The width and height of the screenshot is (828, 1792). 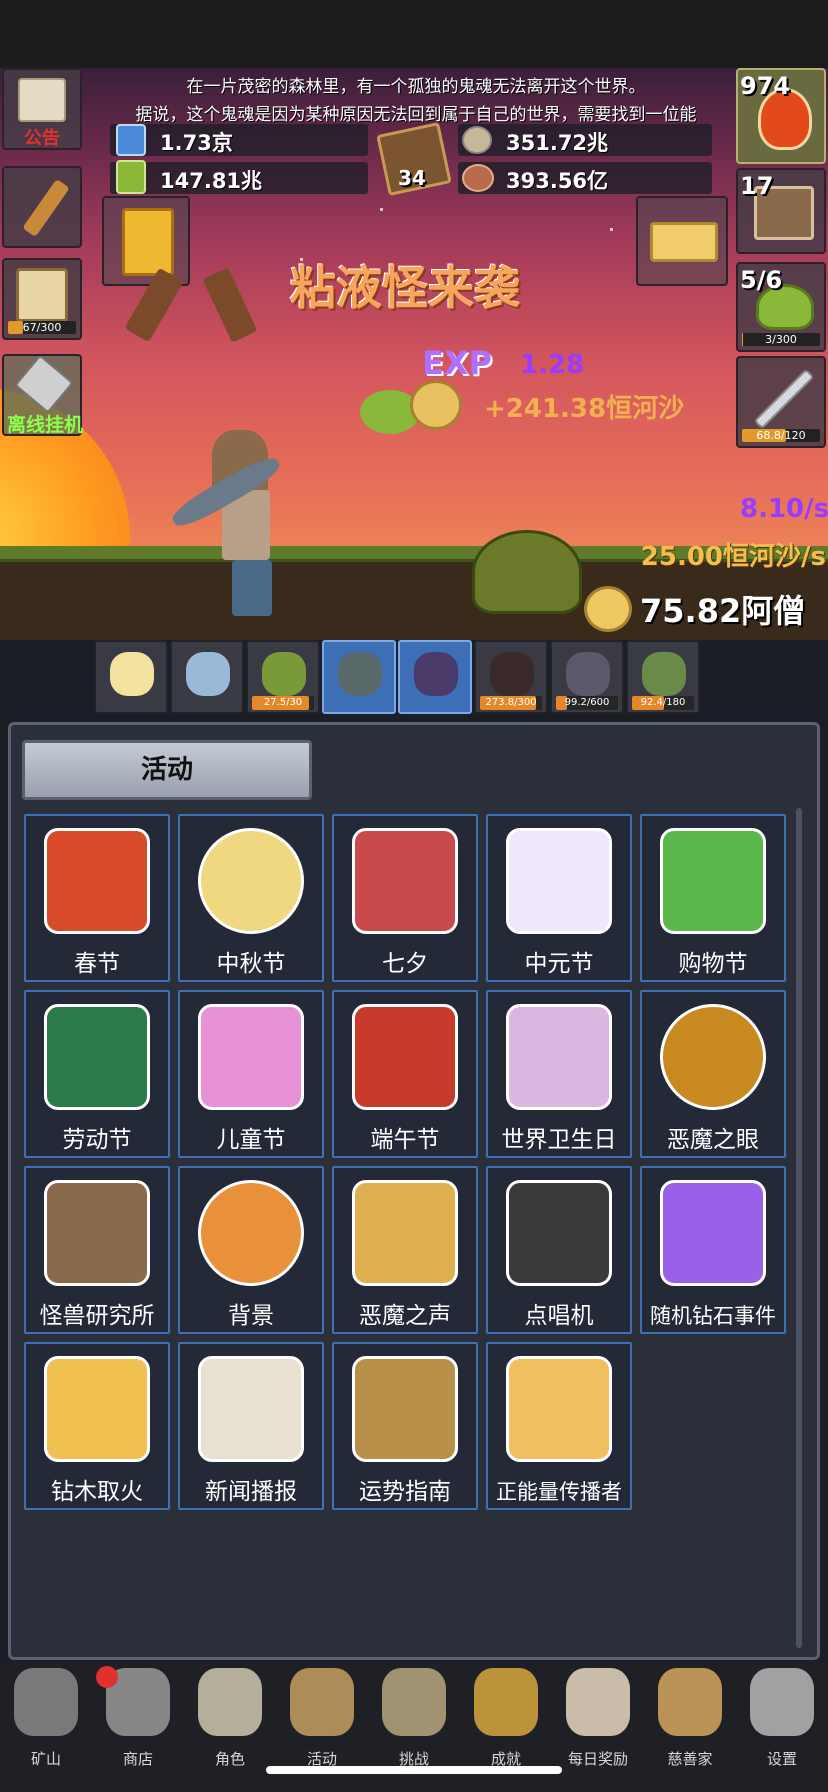 I want to click on brush-icon, so click(x=97, y=1057).